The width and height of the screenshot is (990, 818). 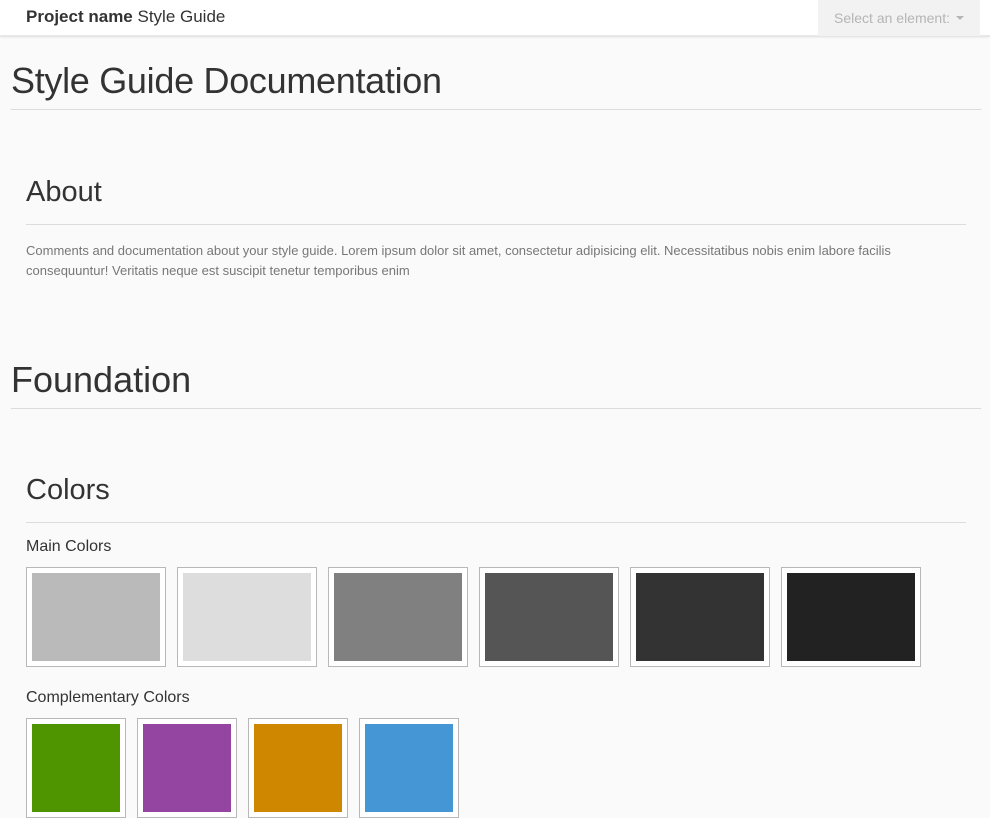 I want to click on brand-style-guide: Style Guide, so click(x=179, y=16).